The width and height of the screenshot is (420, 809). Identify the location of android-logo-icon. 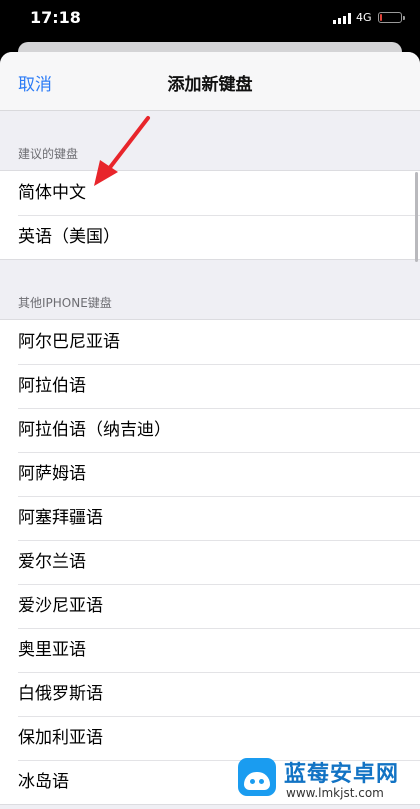
(257, 777).